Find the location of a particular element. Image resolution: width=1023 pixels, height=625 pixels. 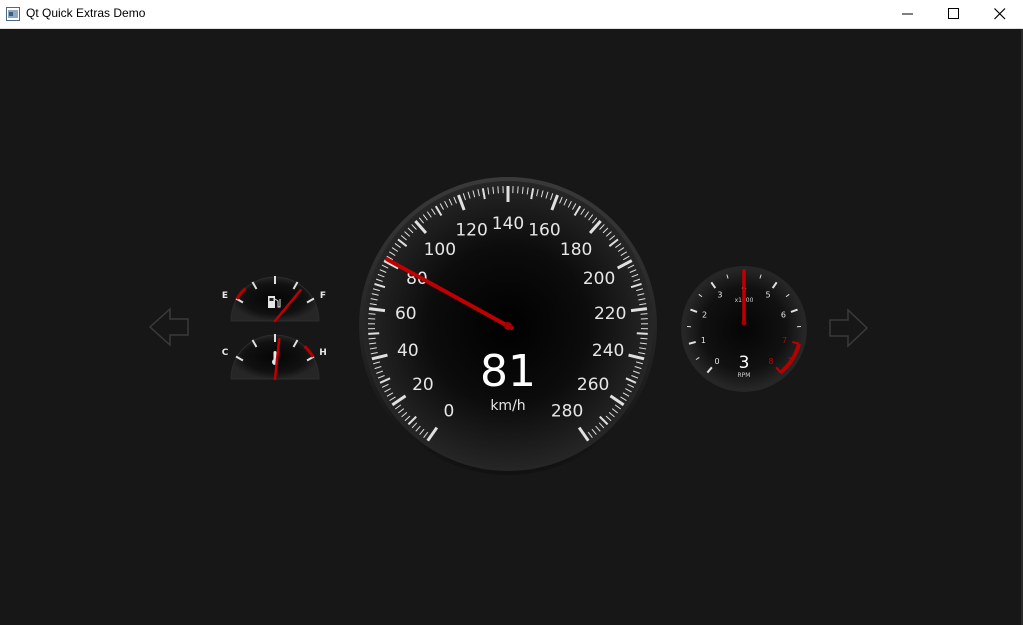

tachometer: 012345678 x1000 3 RPM is located at coordinates (744, 329).